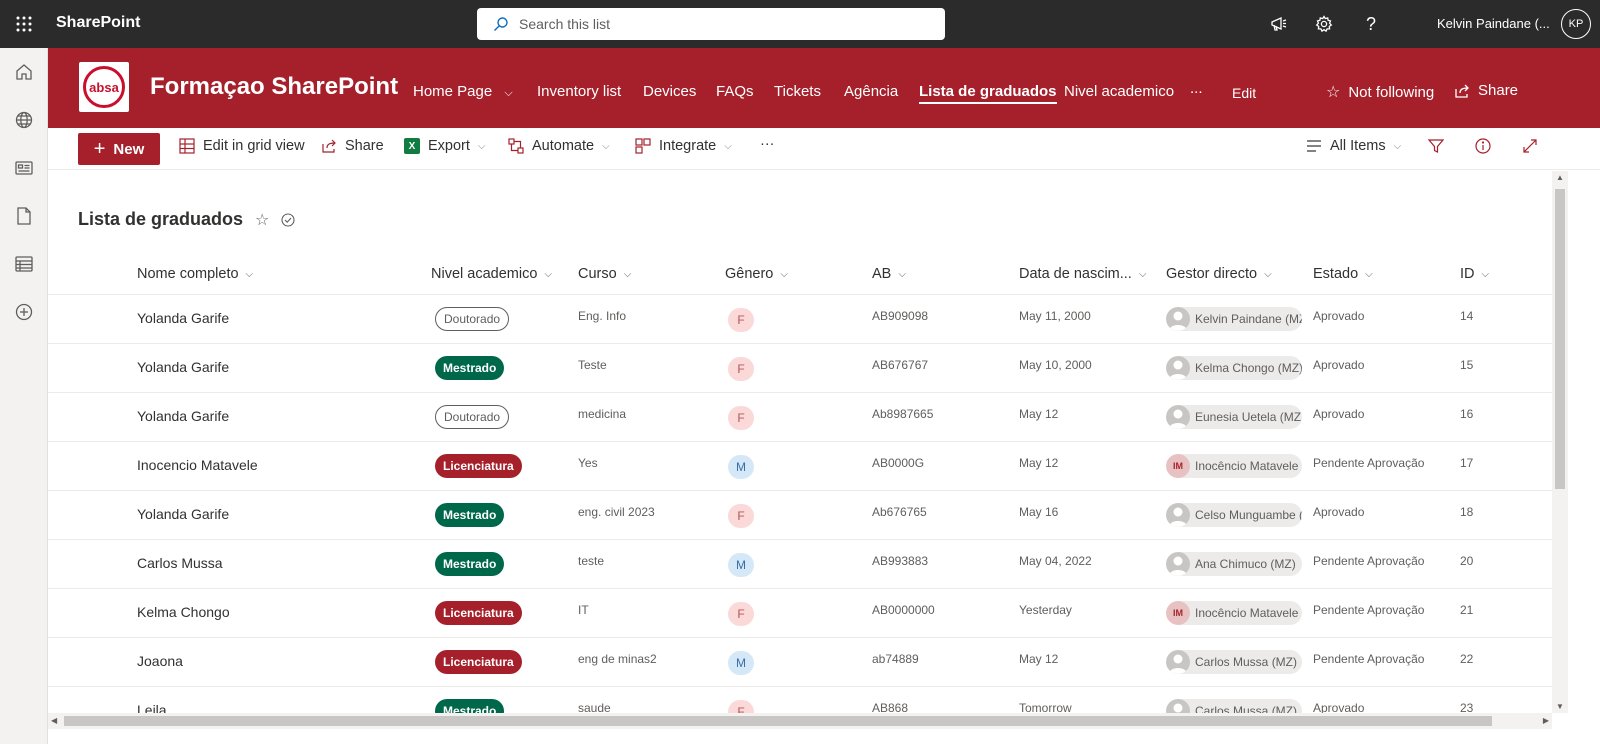 Image resolution: width=1600 pixels, height=744 pixels. Describe the element at coordinates (1483, 146) in the screenshot. I see `info-button` at that location.